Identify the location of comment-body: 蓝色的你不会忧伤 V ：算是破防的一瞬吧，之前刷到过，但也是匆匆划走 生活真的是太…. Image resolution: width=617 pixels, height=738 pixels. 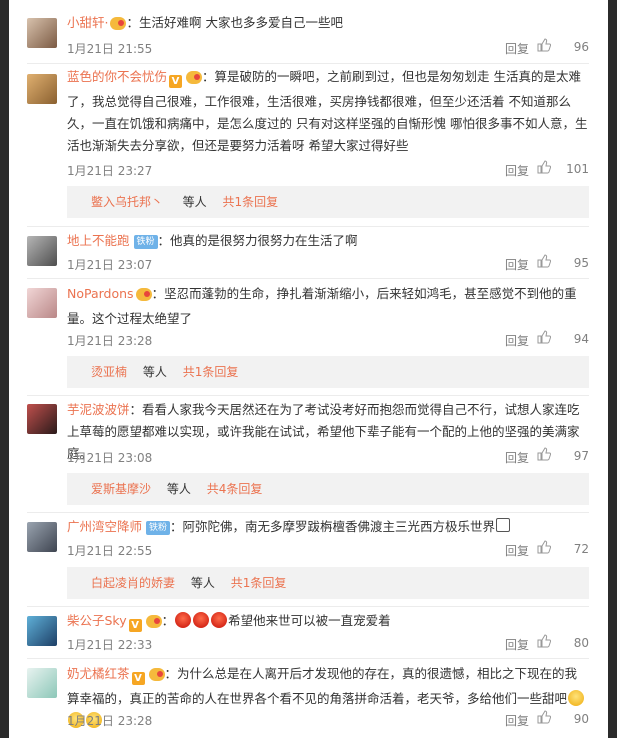
(327, 111).